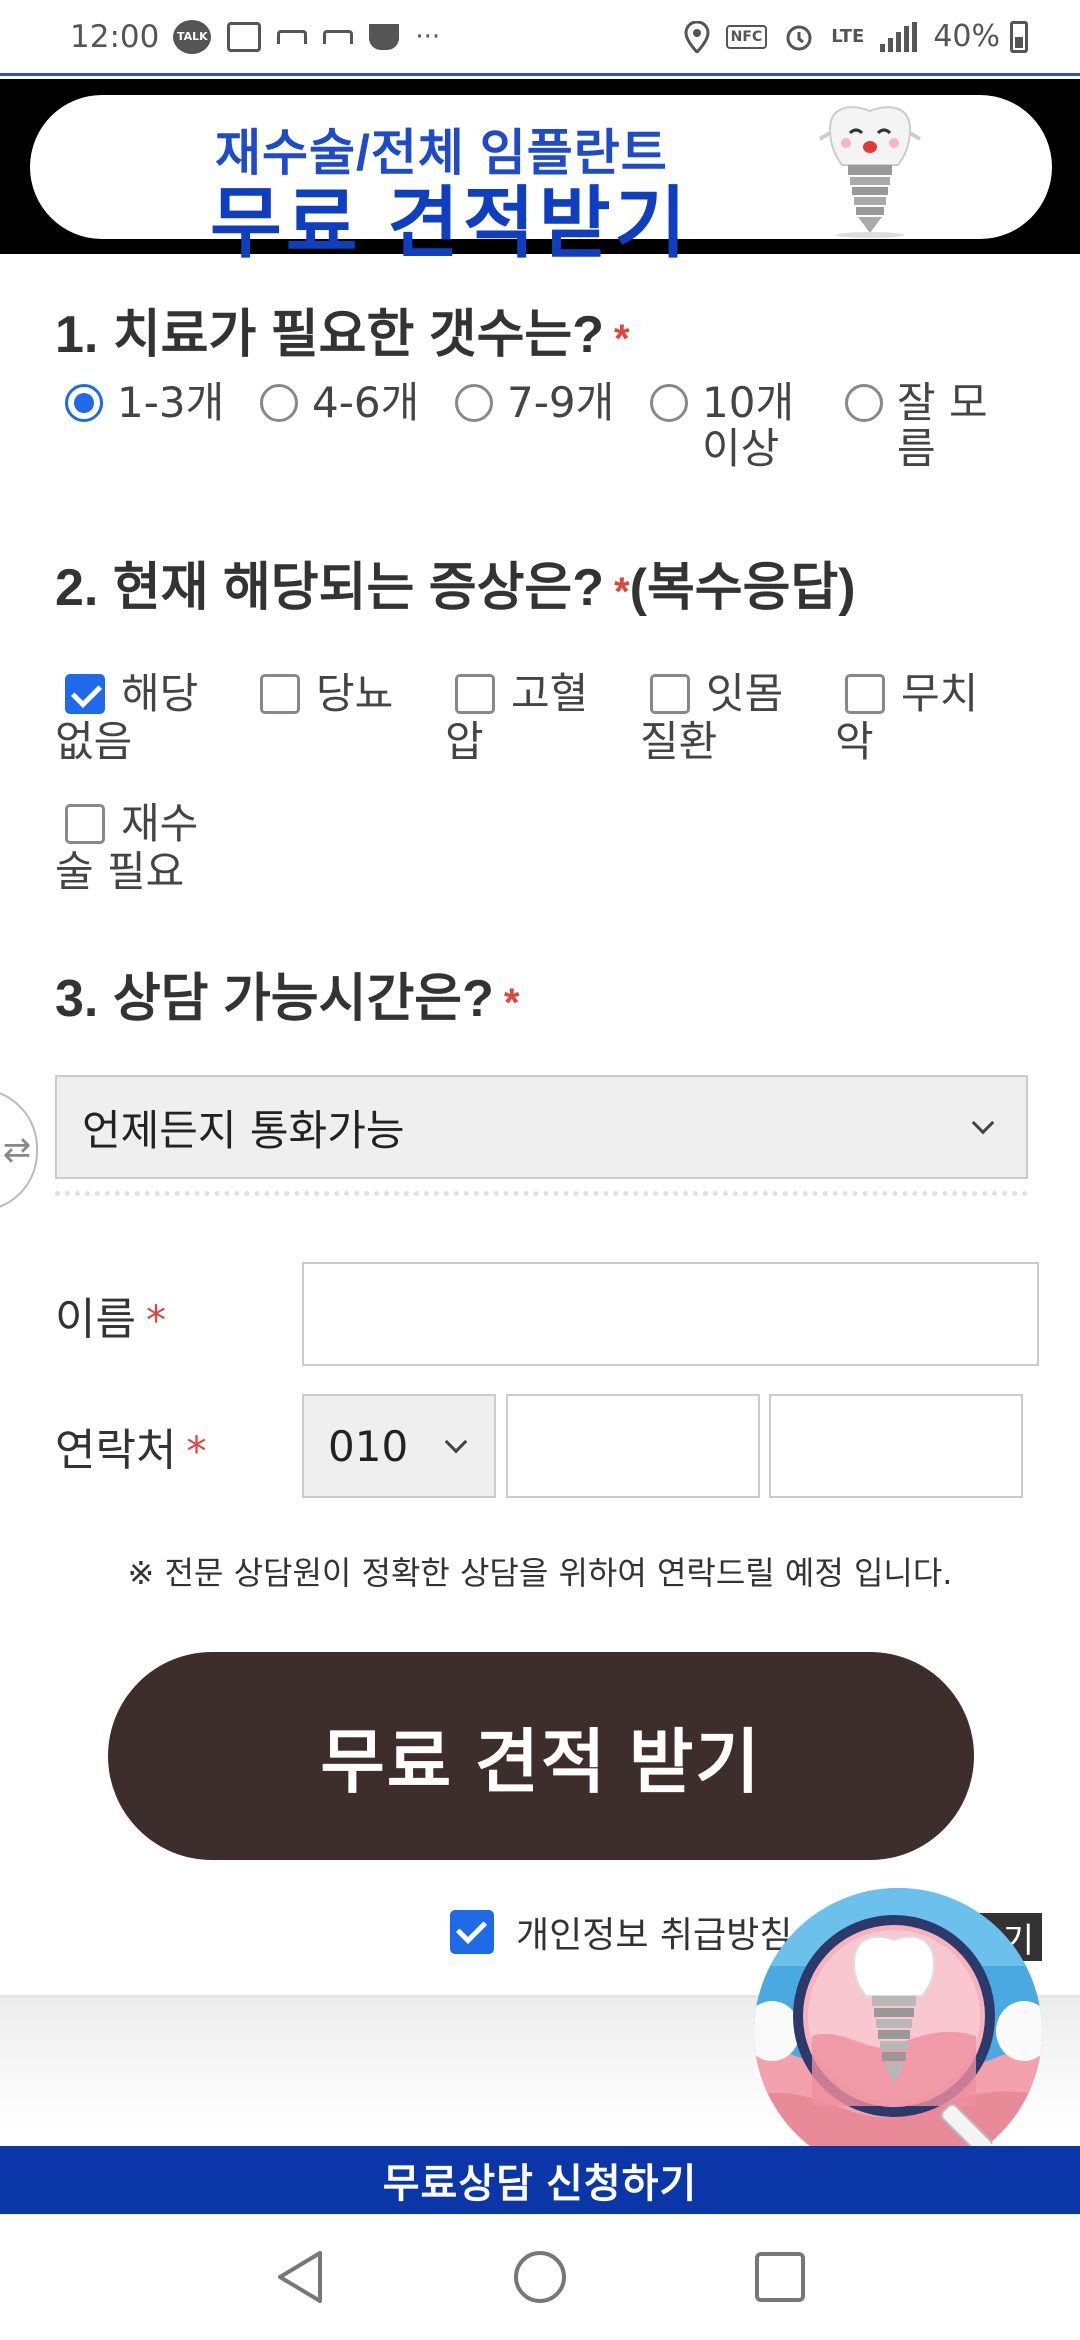  I want to click on implant-magnifier-icon, so click(898, 2032).